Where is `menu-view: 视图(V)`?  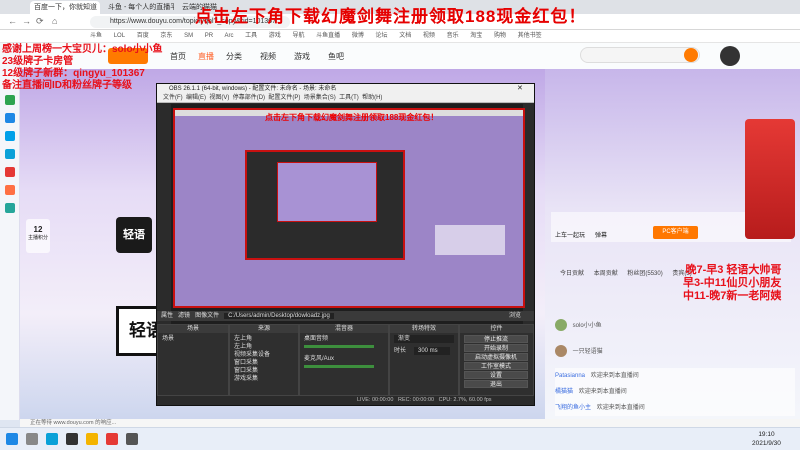 menu-view: 视图(V) is located at coordinates (219, 98).